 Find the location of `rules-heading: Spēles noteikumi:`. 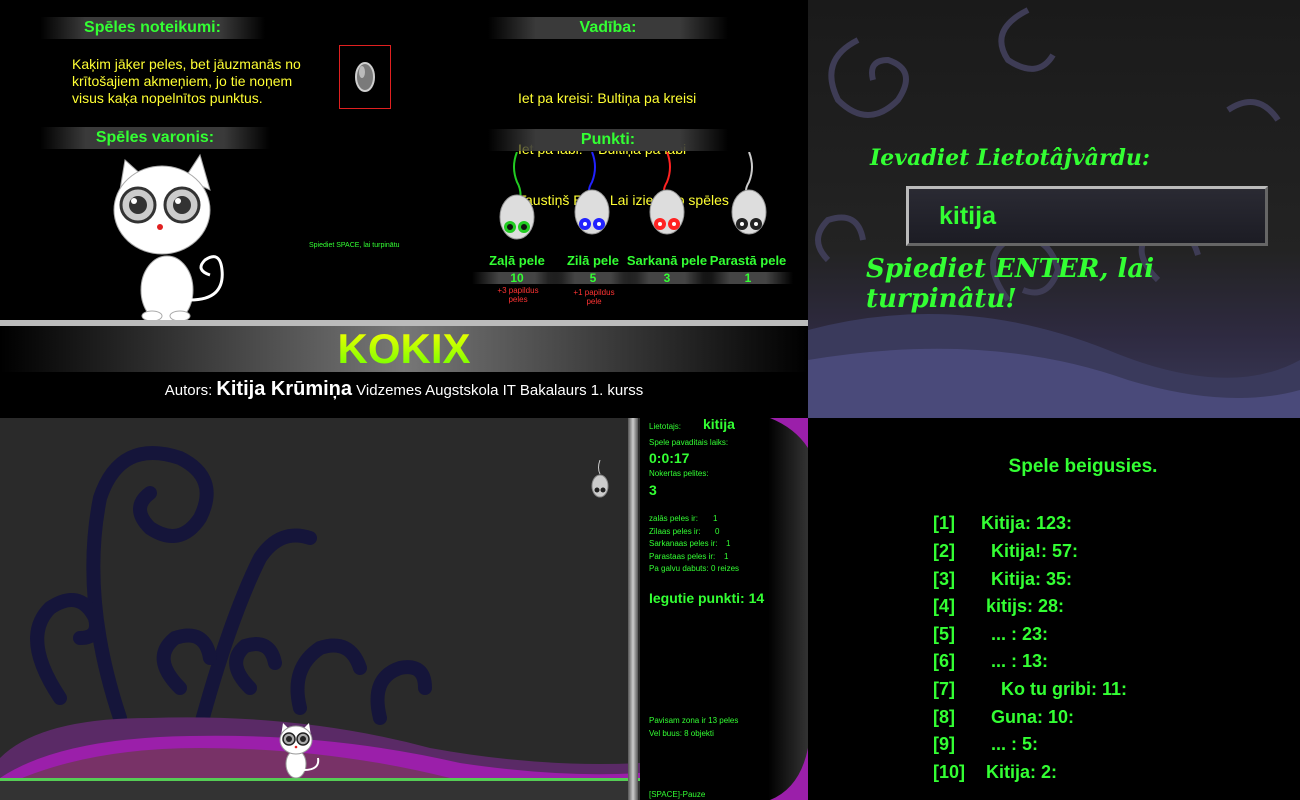

rules-heading: Spēles noteikumi: is located at coordinates (152, 28).